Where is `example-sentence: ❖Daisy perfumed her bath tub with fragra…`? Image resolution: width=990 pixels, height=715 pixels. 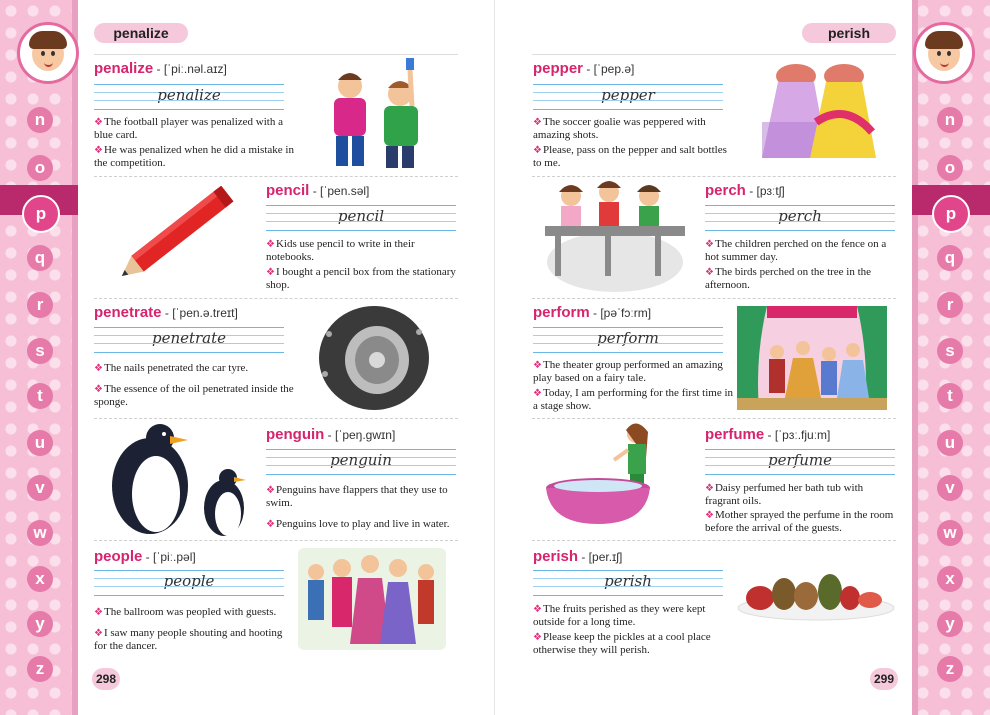 example-sentence: ❖Daisy perfumed her bath tub with fragra… is located at coordinates (784, 494).